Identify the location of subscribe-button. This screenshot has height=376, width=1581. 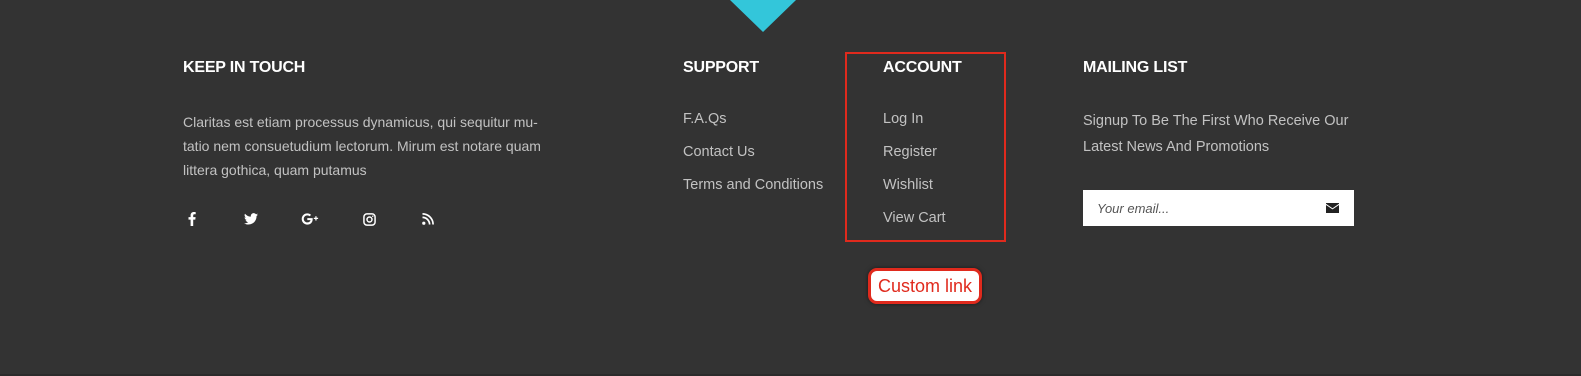
(1332, 208).